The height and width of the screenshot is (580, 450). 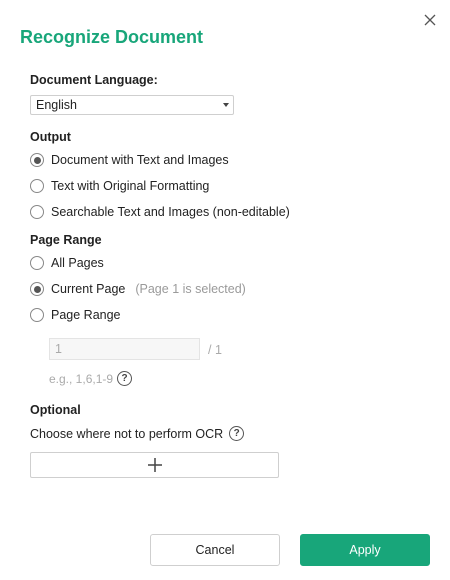 What do you see at coordinates (365, 550) in the screenshot?
I see `apply-button: Apply` at bounding box center [365, 550].